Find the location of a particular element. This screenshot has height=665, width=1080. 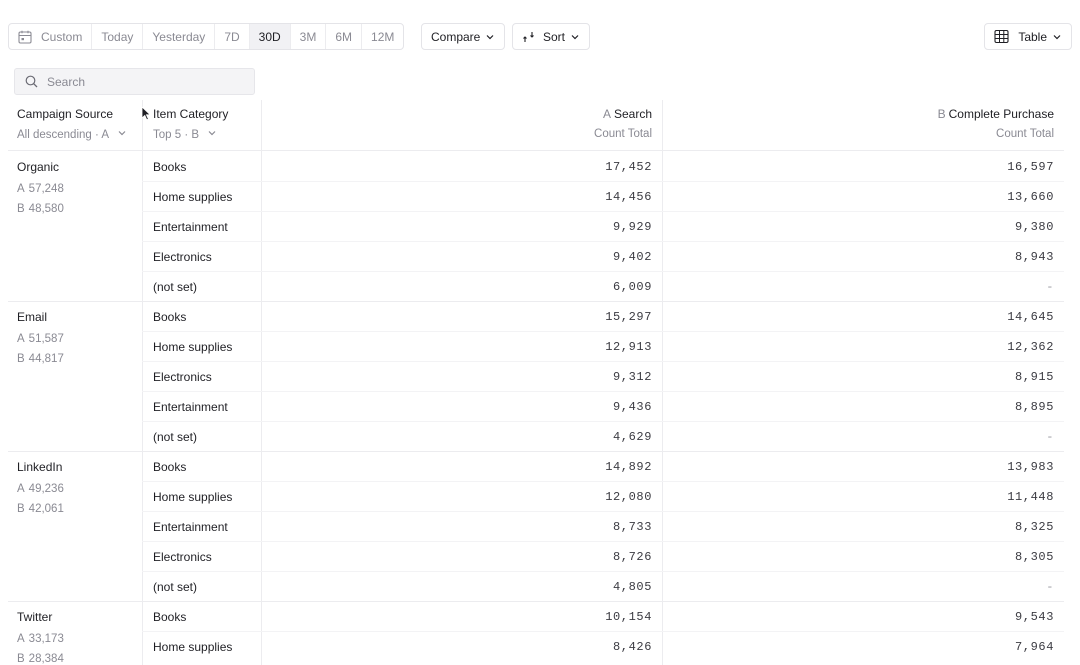

calendar-icon is located at coordinates (25, 37).